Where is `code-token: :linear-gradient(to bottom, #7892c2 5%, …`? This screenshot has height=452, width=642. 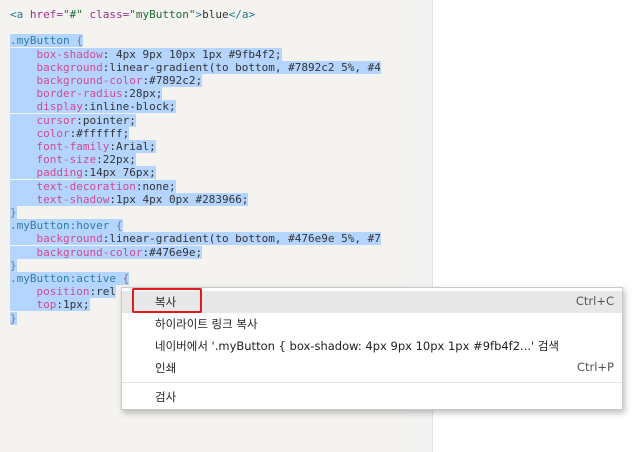
code-token: :linear-gradient(to bottom, #7892c2 5%, … is located at coordinates (241, 67).